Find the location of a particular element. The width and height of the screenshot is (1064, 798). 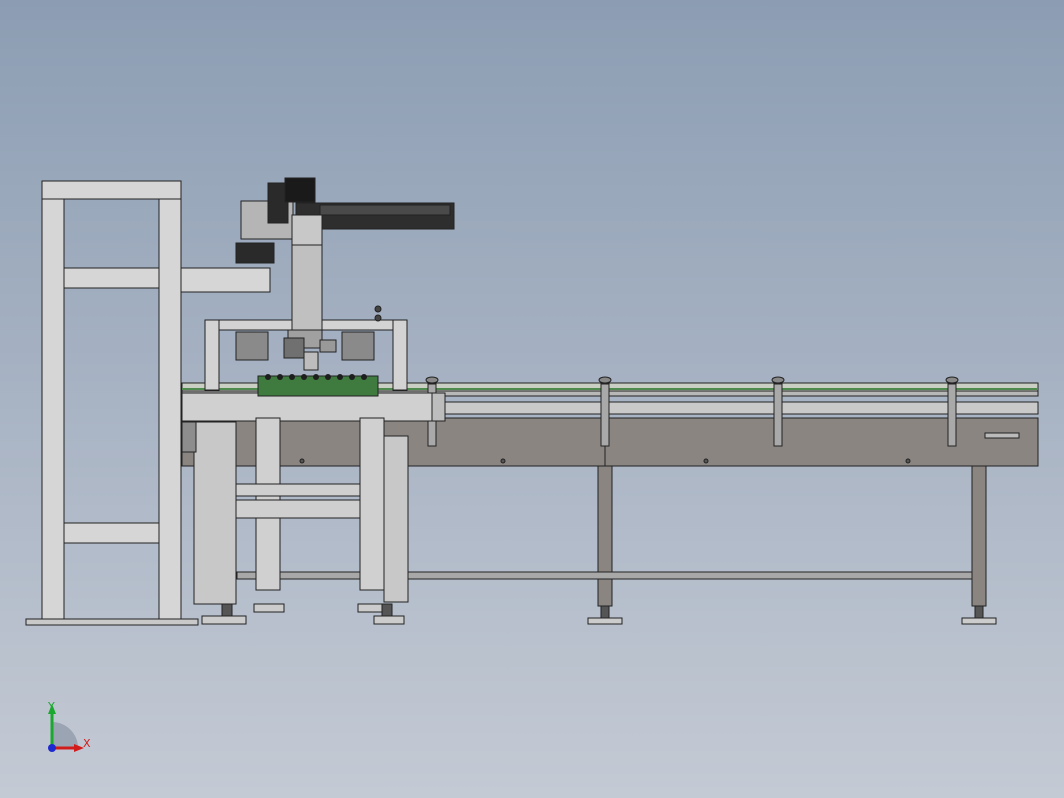

coordinate-triad: Y X is located at coordinates (69, 726).